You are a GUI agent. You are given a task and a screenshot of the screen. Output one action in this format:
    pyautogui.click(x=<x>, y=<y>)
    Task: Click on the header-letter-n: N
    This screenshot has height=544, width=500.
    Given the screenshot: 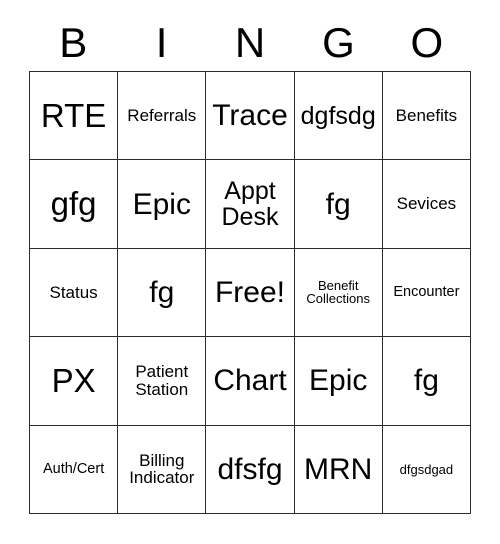 What is the action you would take?
    pyautogui.click(x=250, y=42)
    